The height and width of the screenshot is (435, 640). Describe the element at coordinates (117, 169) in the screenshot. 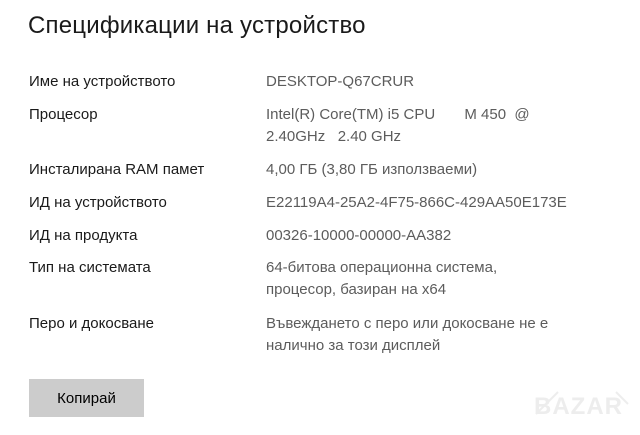

I see `spec-label: Инсталирана RAM памет` at that location.